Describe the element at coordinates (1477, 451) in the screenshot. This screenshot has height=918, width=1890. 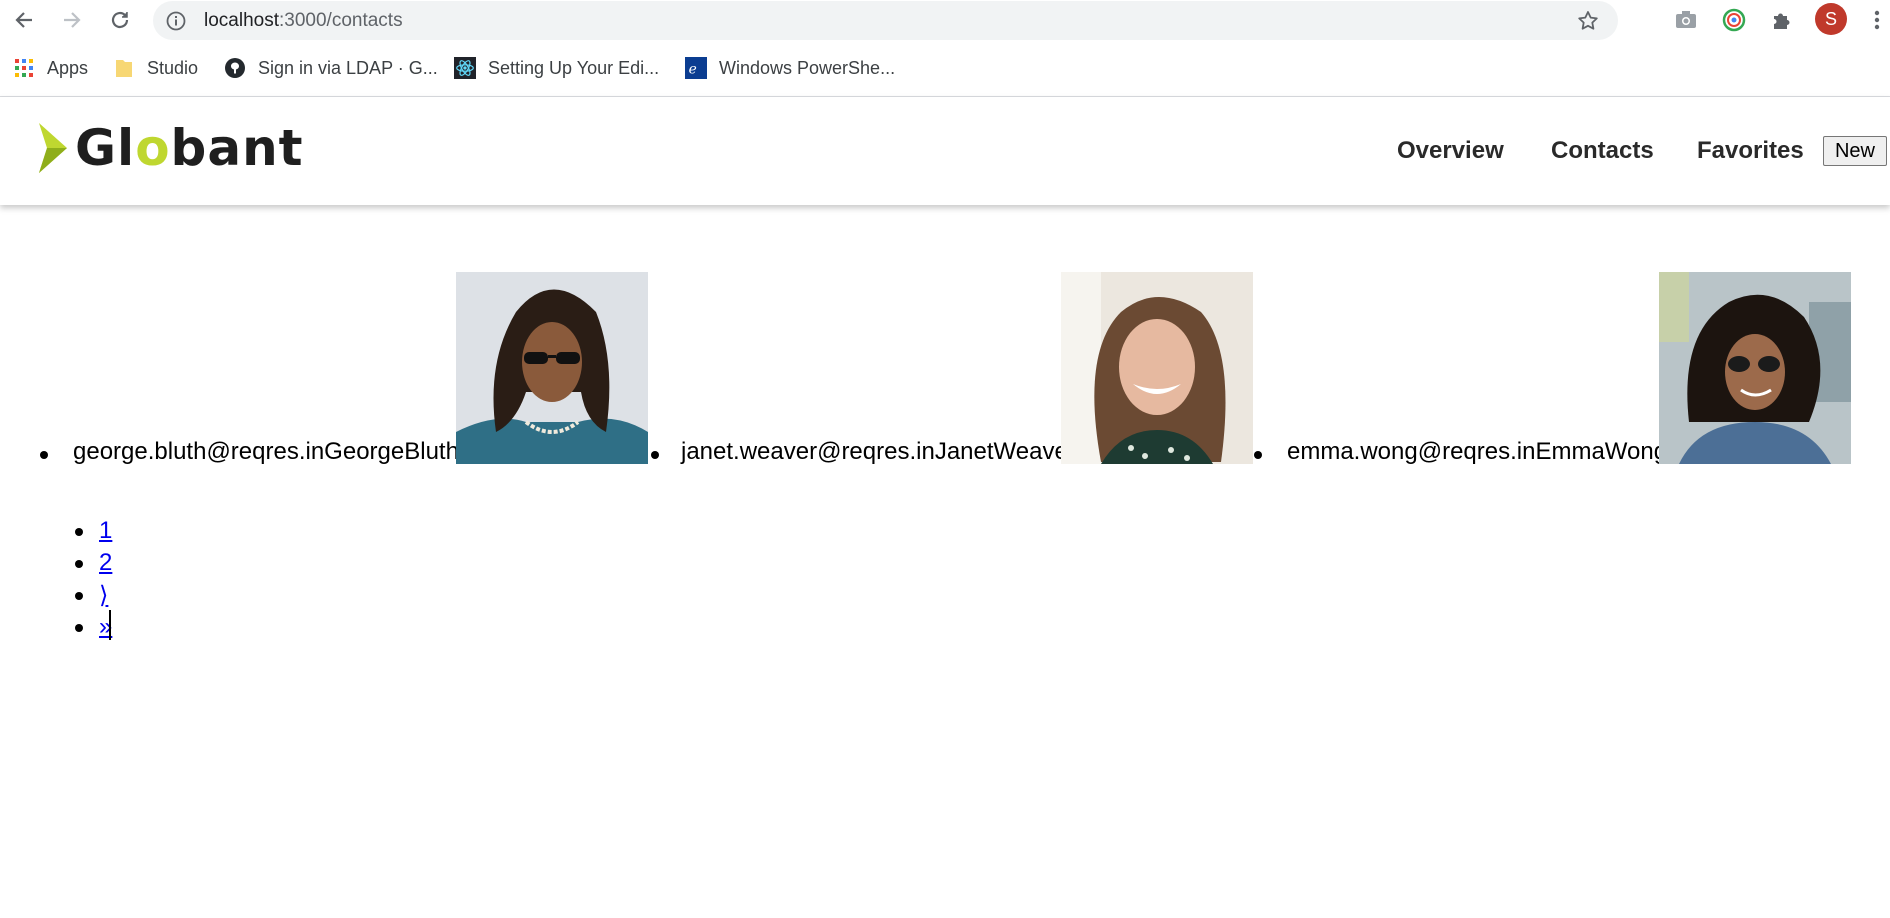
I see `contact-text: emma.wong@reqres.inEmmaWong` at that location.